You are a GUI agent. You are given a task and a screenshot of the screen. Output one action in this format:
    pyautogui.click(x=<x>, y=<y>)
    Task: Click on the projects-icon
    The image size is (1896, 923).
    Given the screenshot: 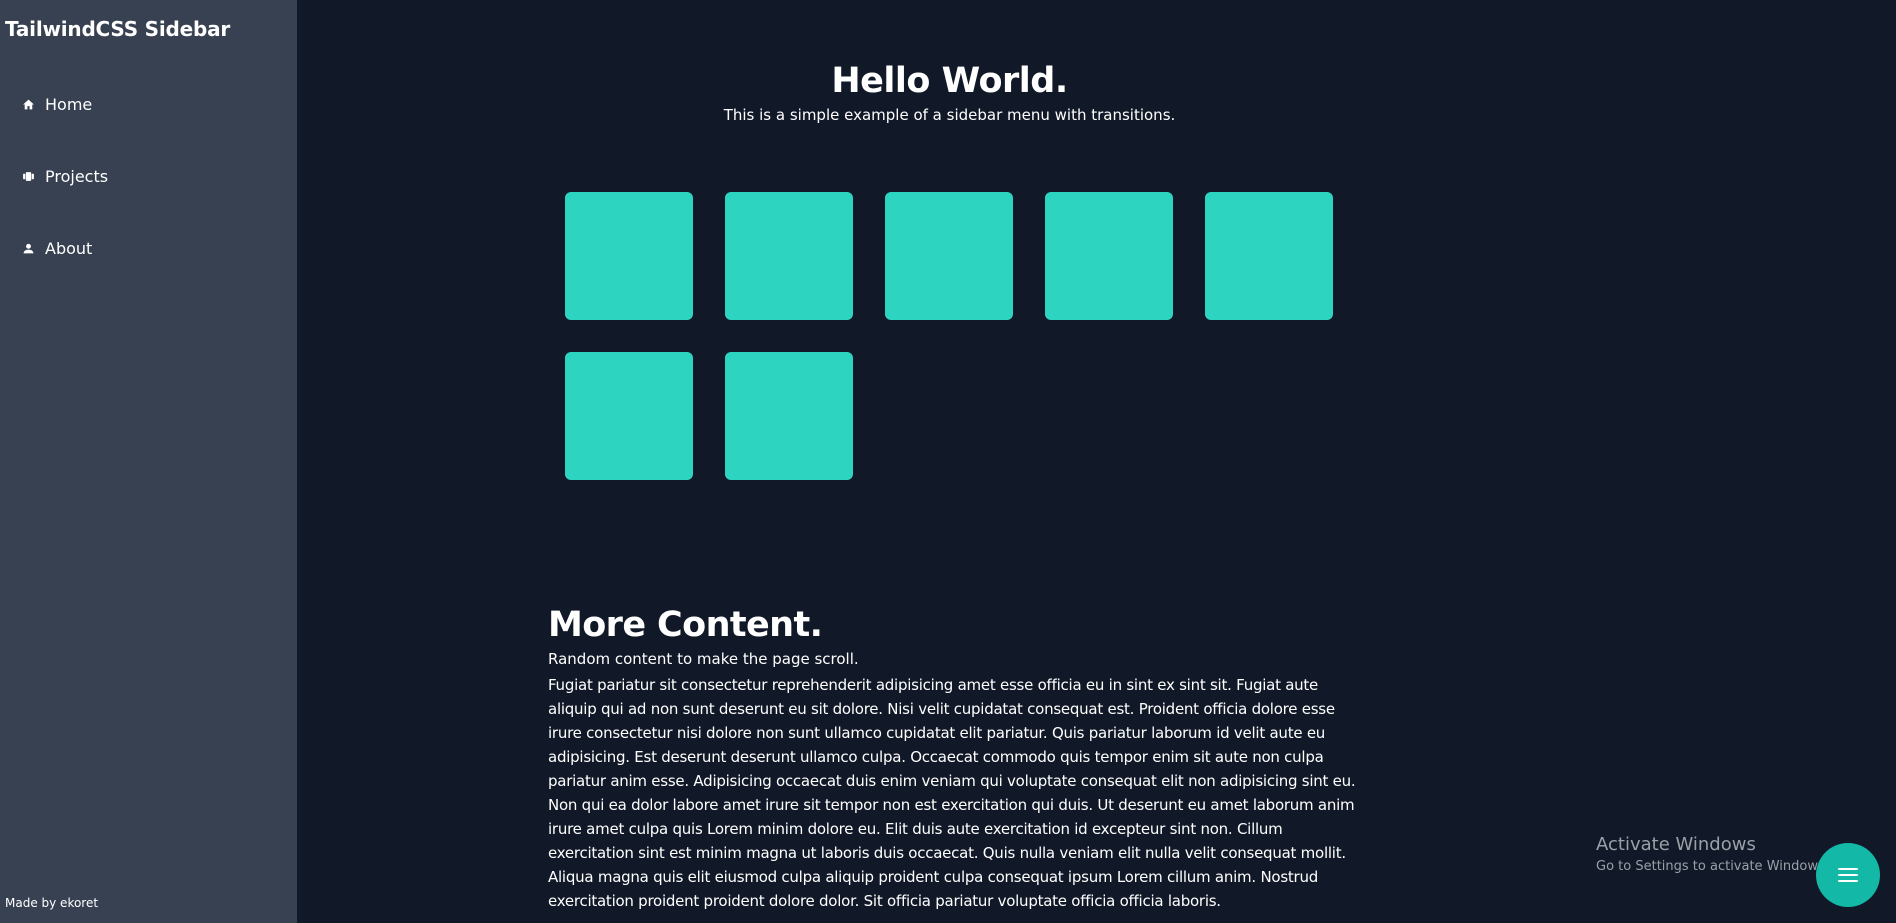 What is the action you would take?
    pyautogui.click(x=28, y=176)
    